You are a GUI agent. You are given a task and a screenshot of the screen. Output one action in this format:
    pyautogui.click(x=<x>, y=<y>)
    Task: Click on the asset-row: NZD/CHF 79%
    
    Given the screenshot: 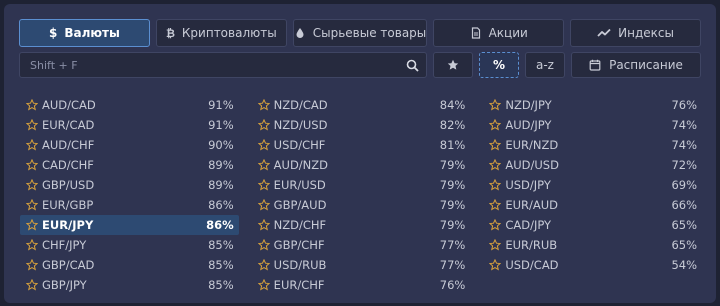 What is the action you would take?
    pyautogui.click(x=361, y=225)
    